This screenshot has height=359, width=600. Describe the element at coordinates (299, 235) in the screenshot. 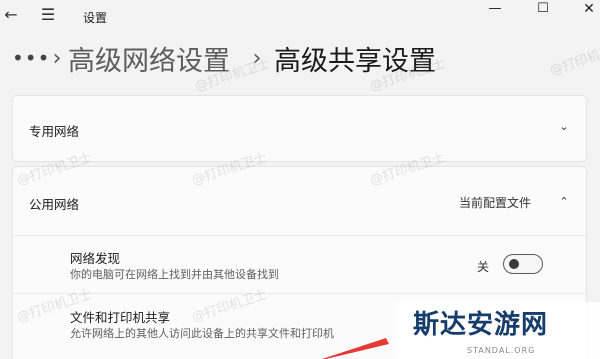

I see `section-divider` at that location.